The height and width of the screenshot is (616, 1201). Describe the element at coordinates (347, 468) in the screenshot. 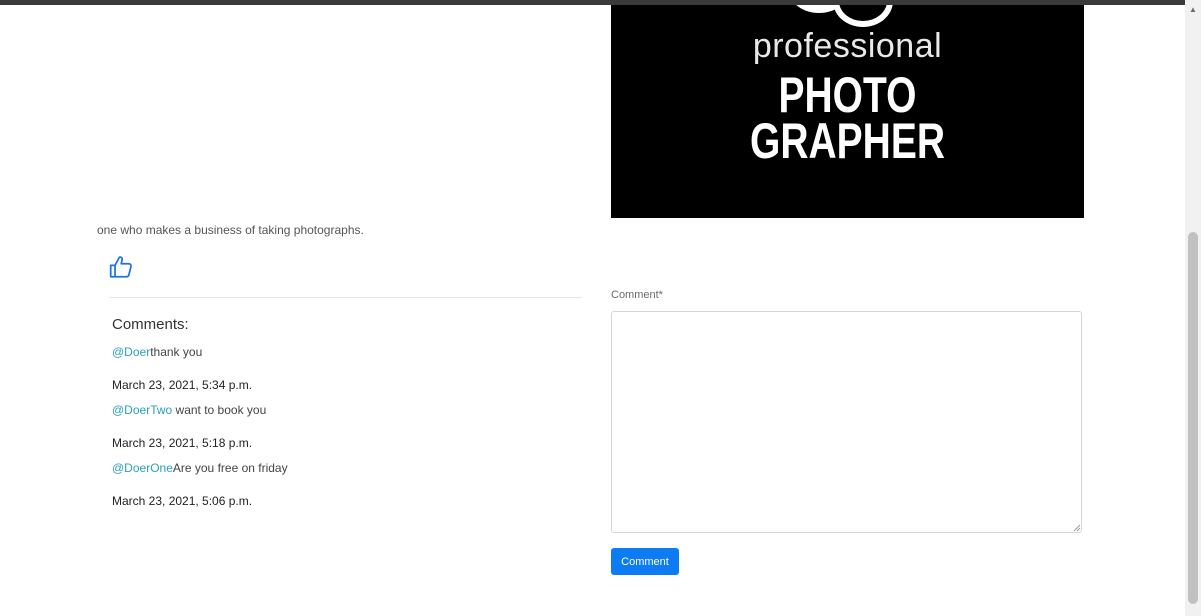

I see `comment-text: @DoerOneAre you free on friday` at that location.